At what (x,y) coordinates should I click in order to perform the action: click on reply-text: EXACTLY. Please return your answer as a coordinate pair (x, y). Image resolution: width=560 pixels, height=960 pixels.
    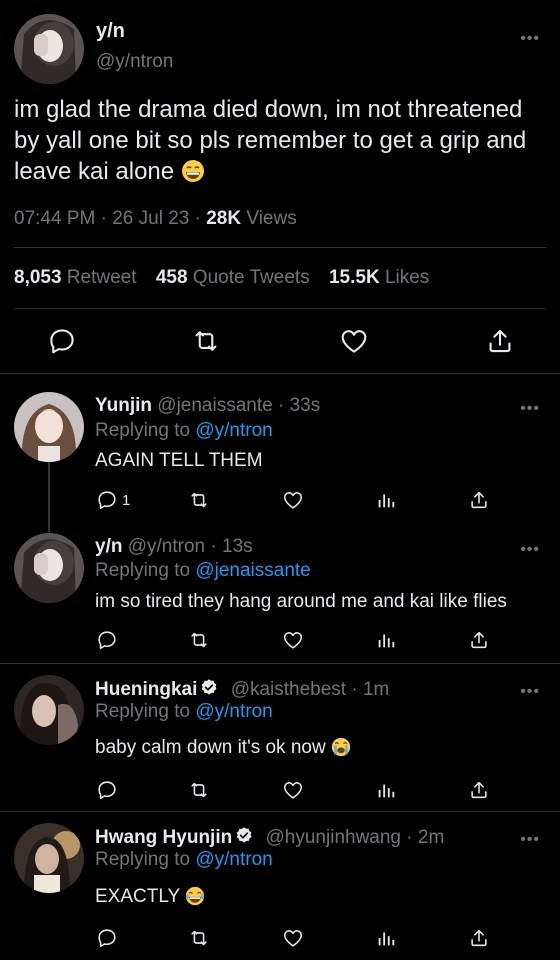
    Looking at the image, I should click on (150, 897).